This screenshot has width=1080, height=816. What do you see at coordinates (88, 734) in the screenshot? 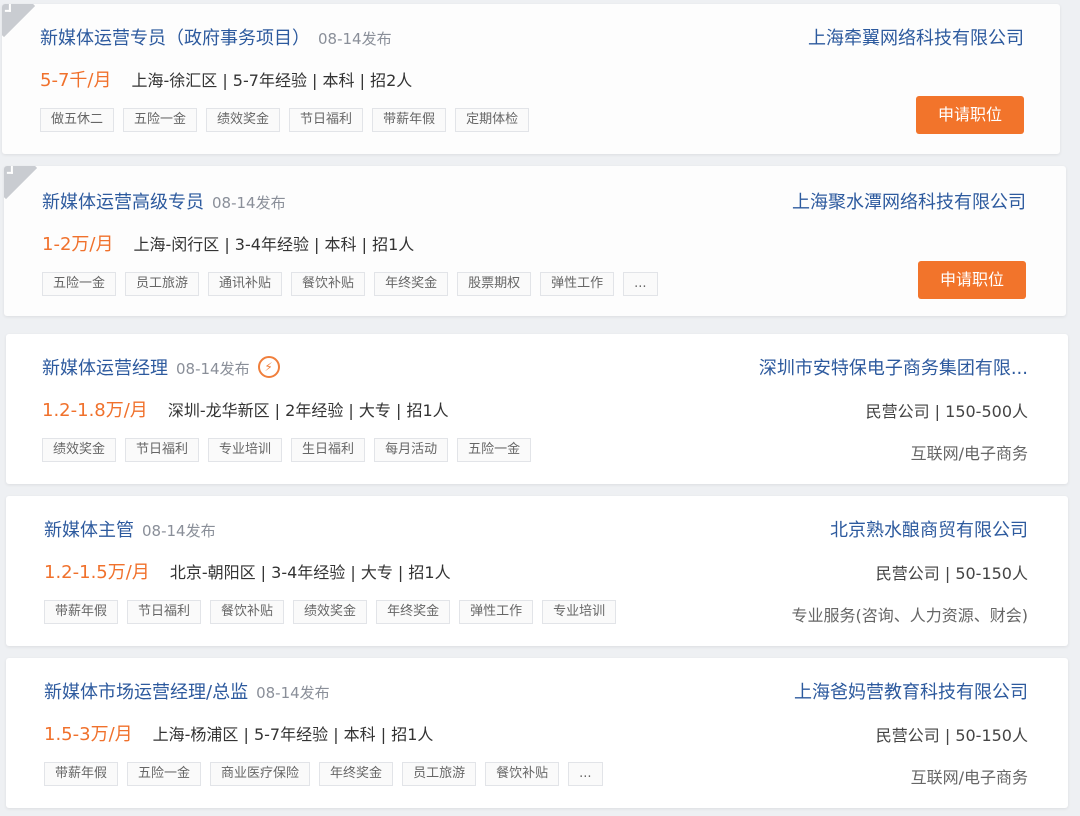
I see `salary: 1.5-3万/月` at bounding box center [88, 734].